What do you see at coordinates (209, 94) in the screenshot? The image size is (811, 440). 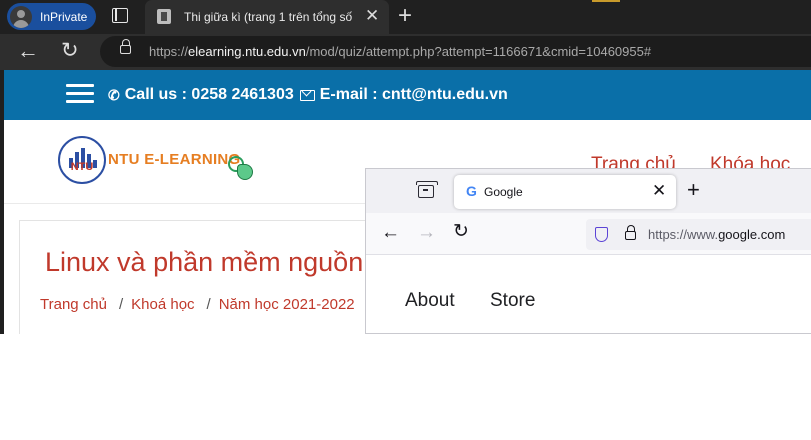 I see `contact-phone: Call us : 0258 2461303` at bounding box center [209, 94].